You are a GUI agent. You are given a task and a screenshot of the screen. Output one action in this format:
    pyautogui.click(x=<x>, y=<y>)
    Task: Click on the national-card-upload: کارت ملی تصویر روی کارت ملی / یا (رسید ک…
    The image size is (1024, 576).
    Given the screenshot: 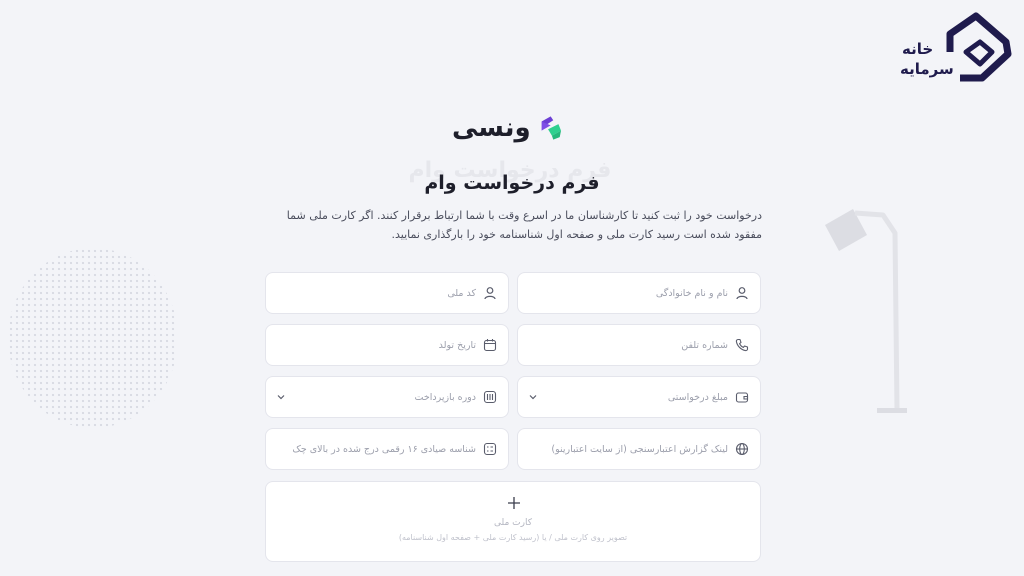 What is the action you would take?
    pyautogui.click(x=513, y=521)
    